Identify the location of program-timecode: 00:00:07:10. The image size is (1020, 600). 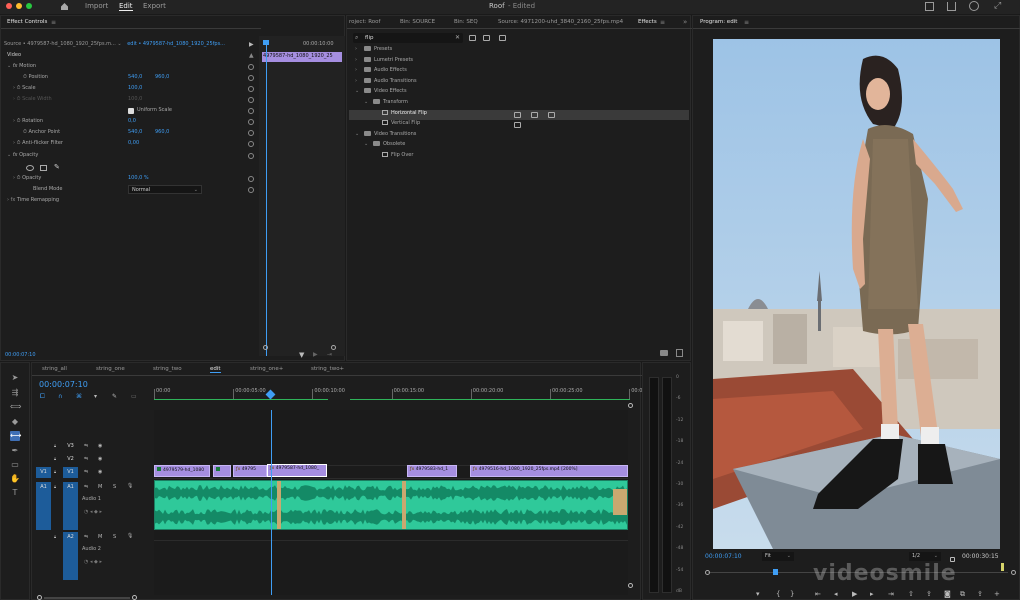
(723, 556).